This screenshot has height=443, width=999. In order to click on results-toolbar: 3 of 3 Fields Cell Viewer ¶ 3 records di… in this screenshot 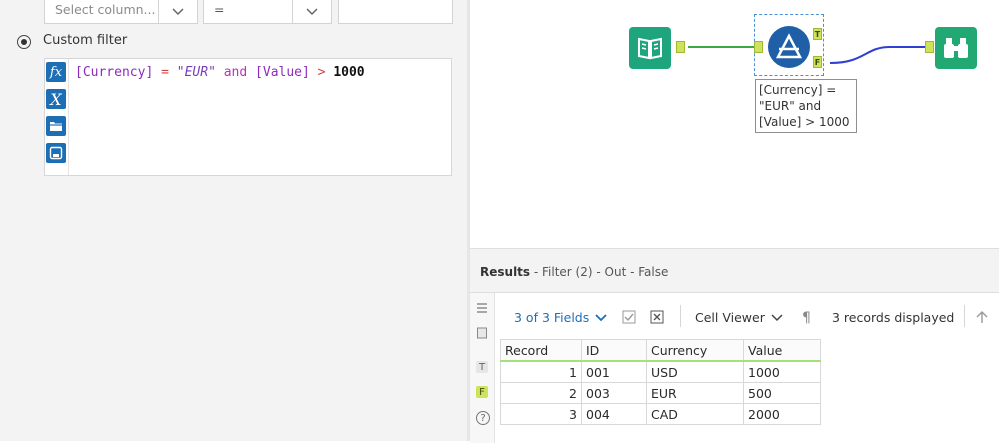, I will do `click(746, 318)`.